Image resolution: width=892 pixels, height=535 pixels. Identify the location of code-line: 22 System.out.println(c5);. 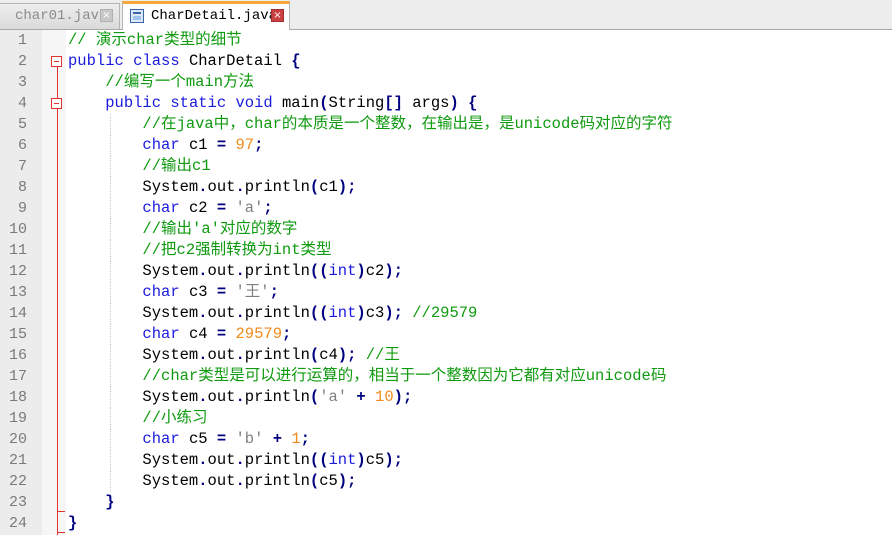
(446, 481).